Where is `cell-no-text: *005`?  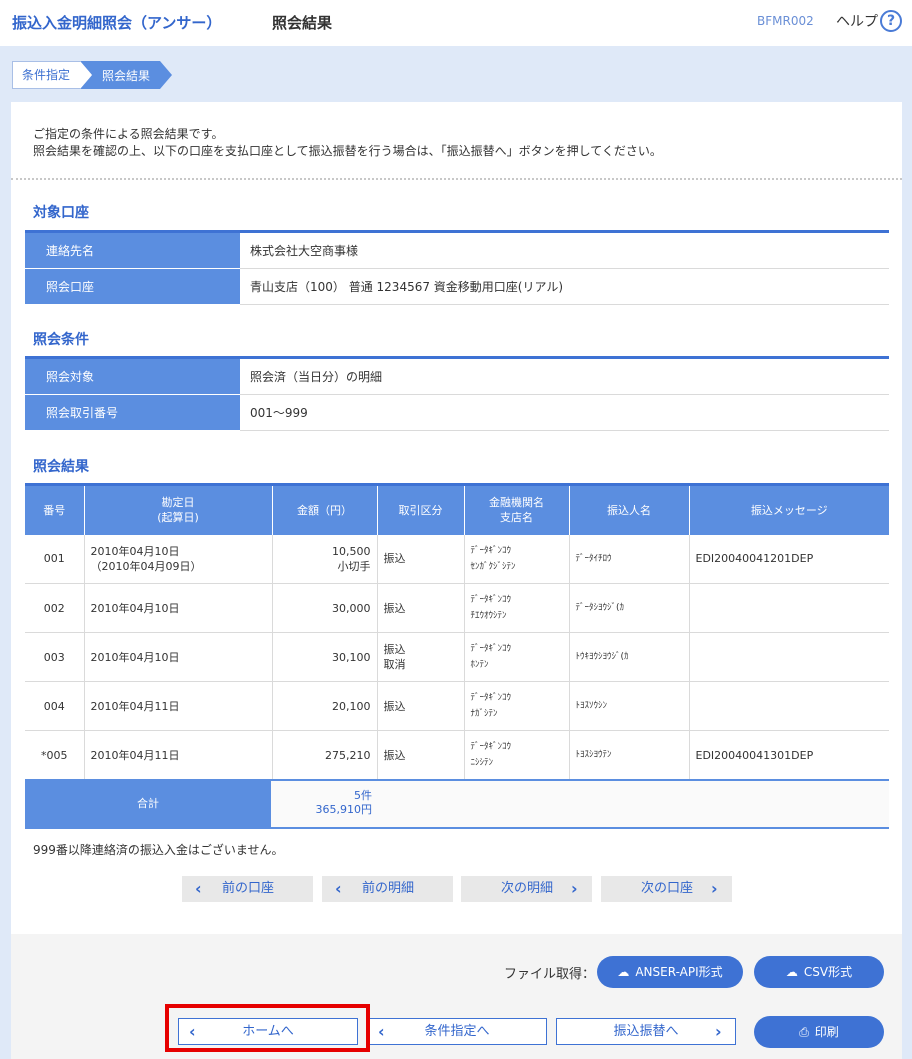 cell-no-text: *005 is located at coordinates (54, 755).